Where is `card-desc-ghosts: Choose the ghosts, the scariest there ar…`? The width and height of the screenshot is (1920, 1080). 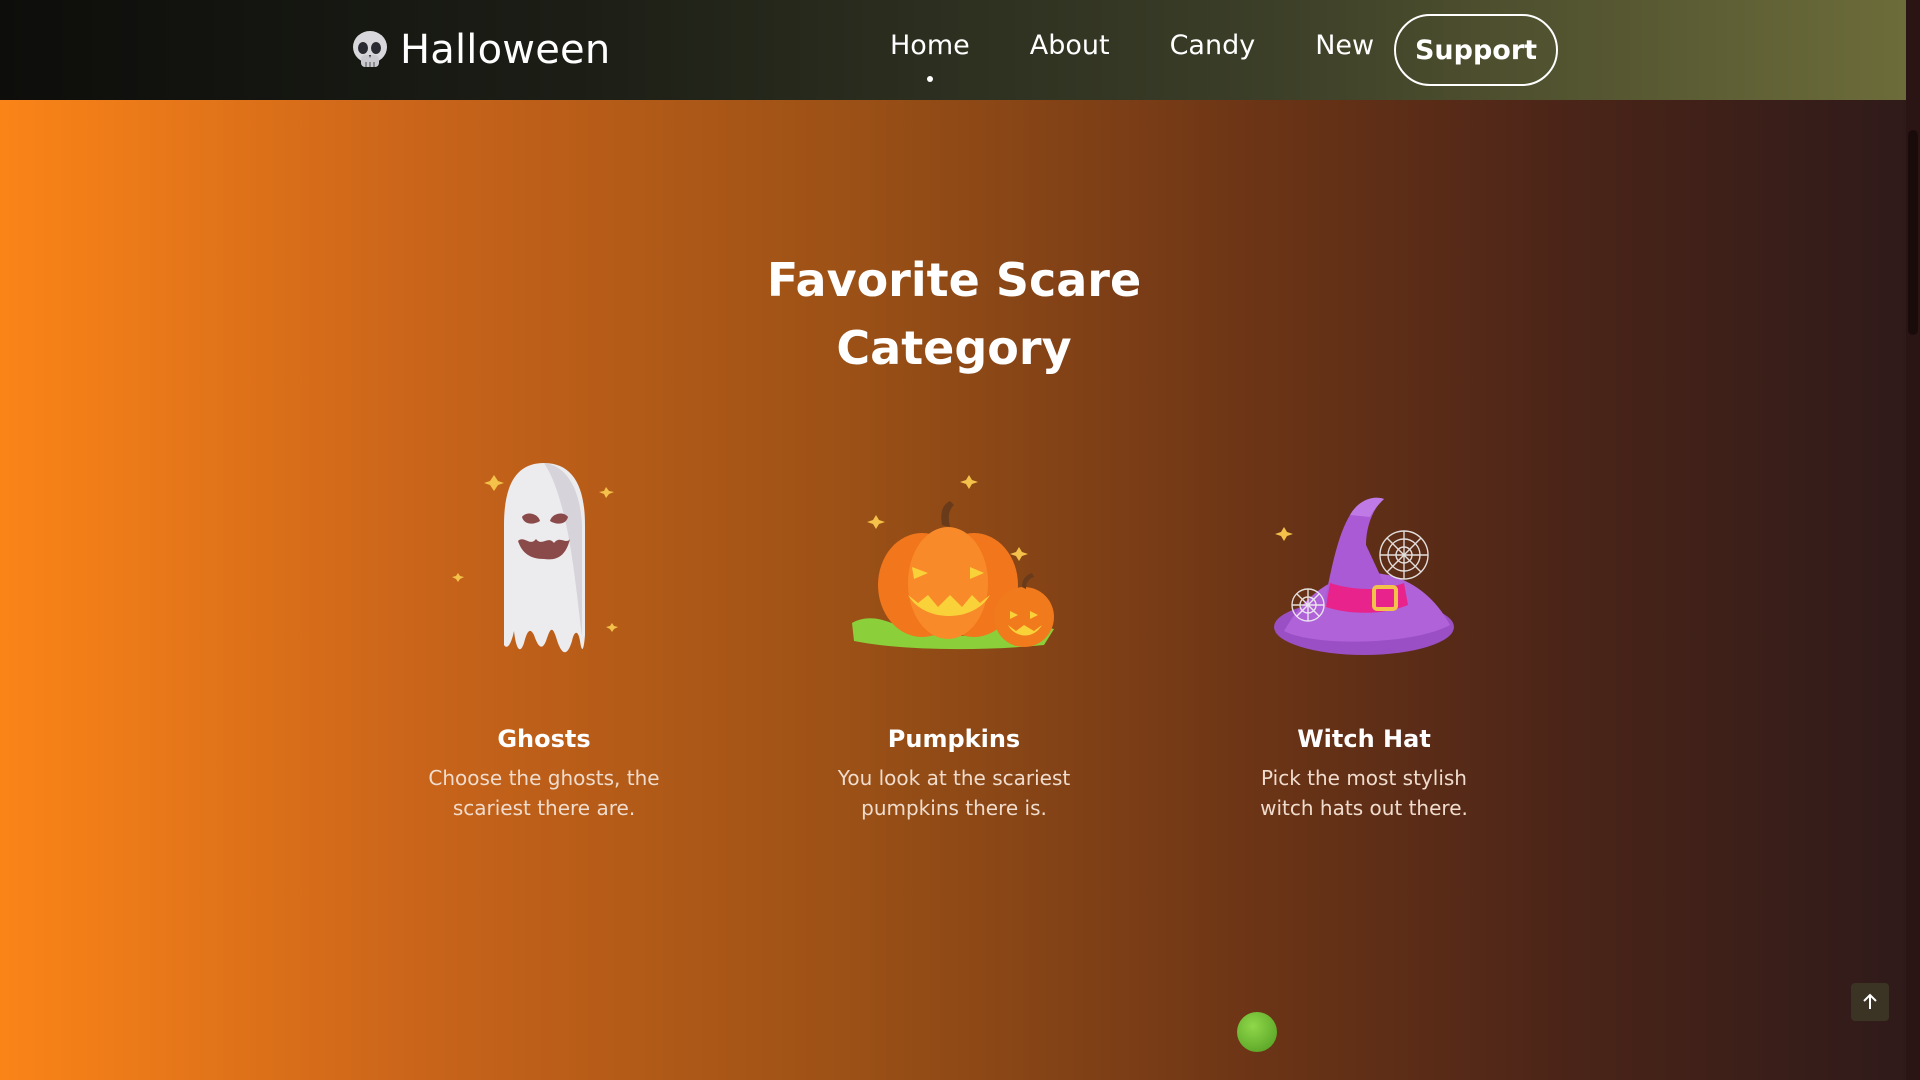 card-desc-ghosts: Choose the ghosts, the scariest there ar… is located at coordinates (544, 793).